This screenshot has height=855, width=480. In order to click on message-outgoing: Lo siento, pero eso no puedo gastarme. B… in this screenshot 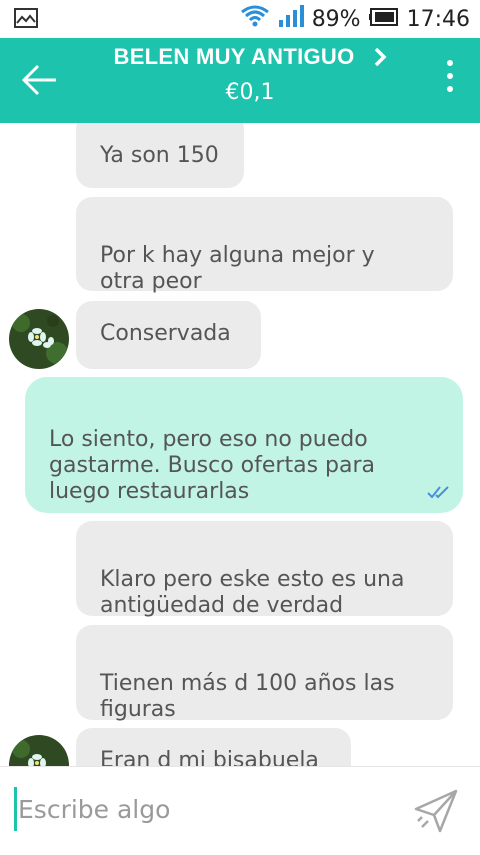, I will do `click(244, 445)`.